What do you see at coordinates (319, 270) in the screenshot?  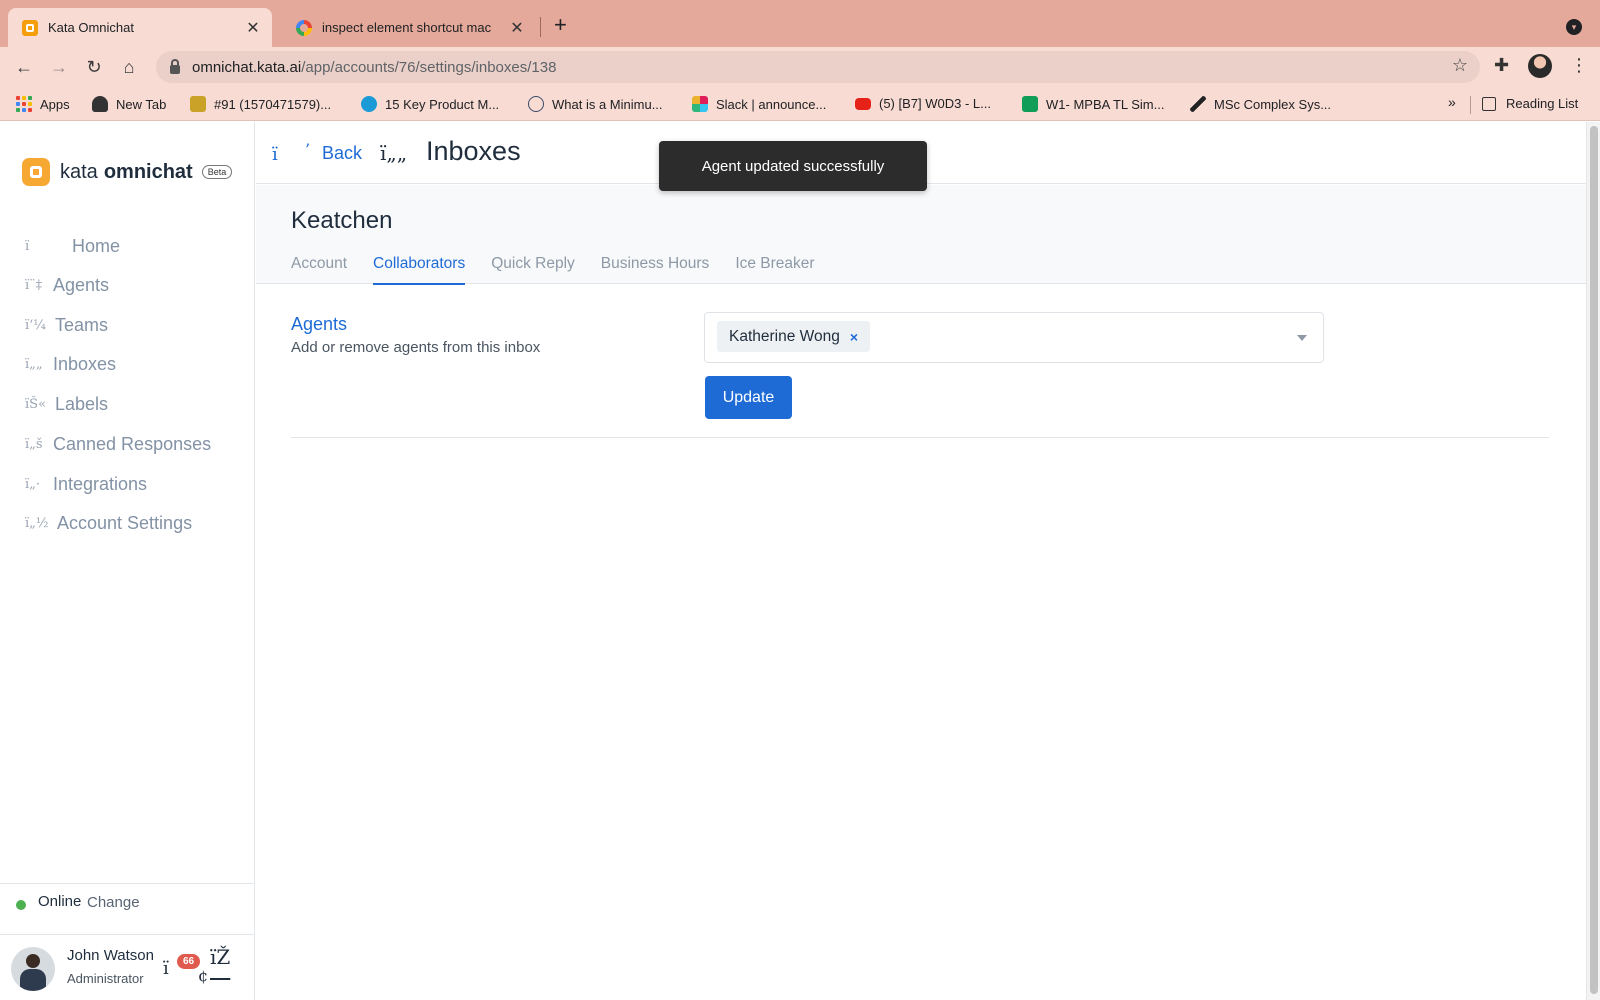 I see `tab-account: Account` at bounding box center [319, 270].